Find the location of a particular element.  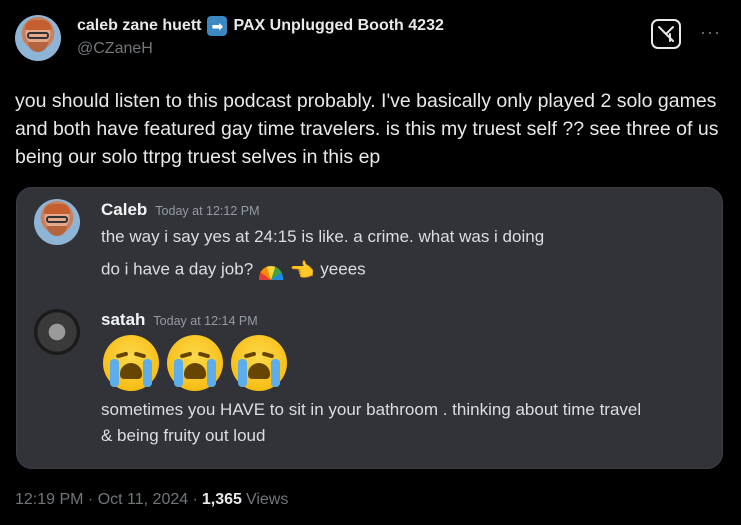

message-author: Caleb is located at coordinates (124, 209).